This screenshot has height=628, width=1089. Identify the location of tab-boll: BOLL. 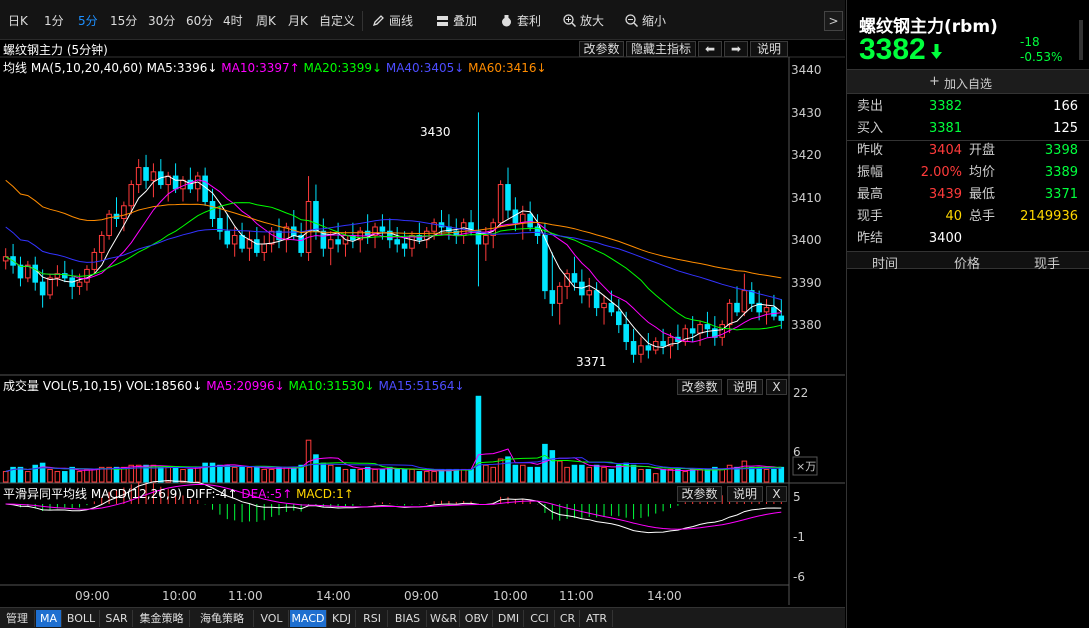
(81, 618).